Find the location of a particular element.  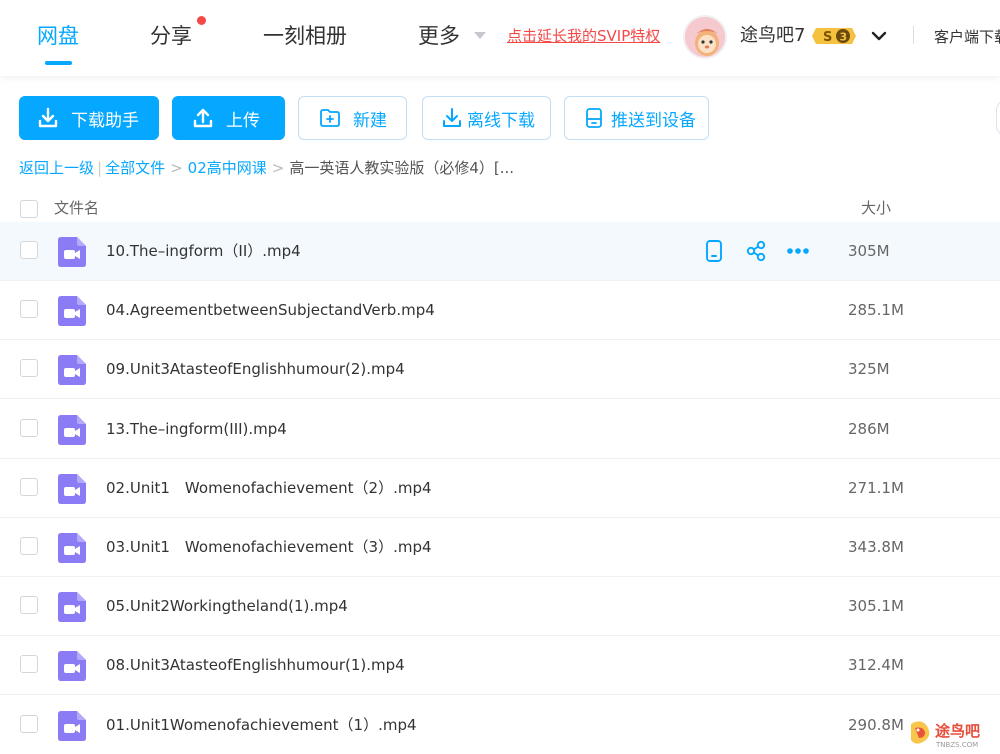

nav-item-netdisk: 网盘 is located at coordinates (58, 36).